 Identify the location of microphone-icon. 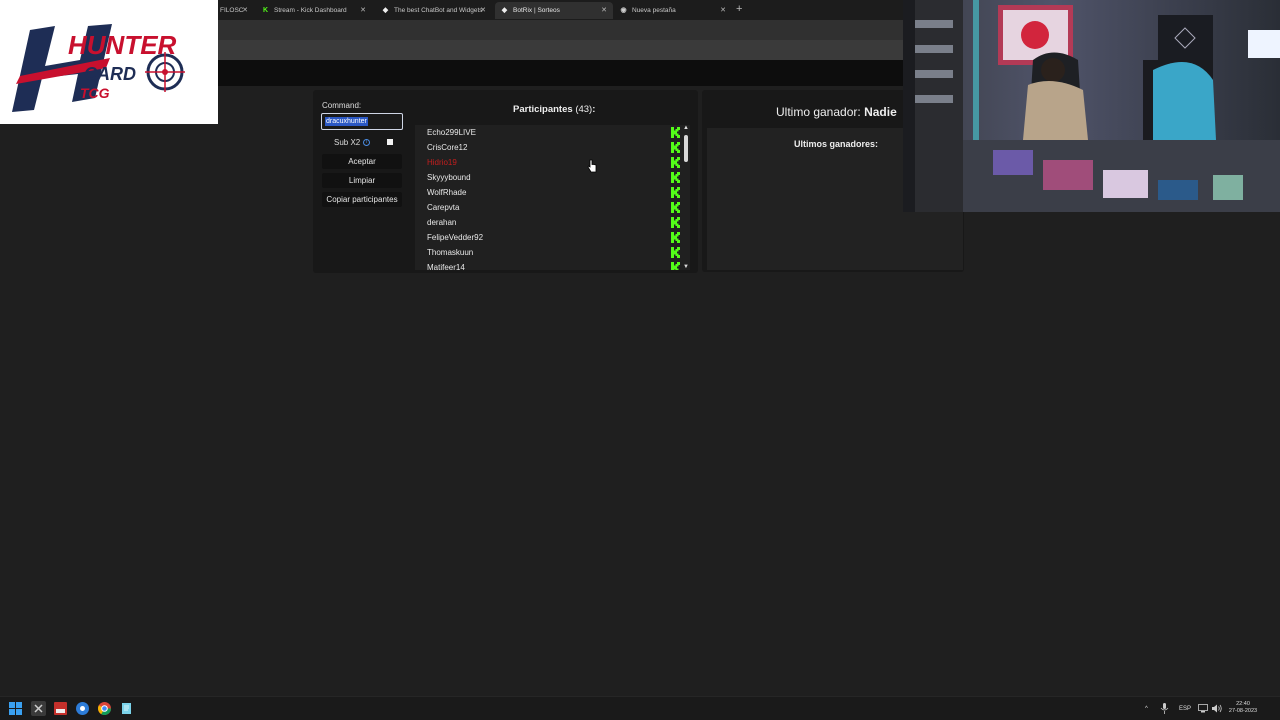
(1164, 708).